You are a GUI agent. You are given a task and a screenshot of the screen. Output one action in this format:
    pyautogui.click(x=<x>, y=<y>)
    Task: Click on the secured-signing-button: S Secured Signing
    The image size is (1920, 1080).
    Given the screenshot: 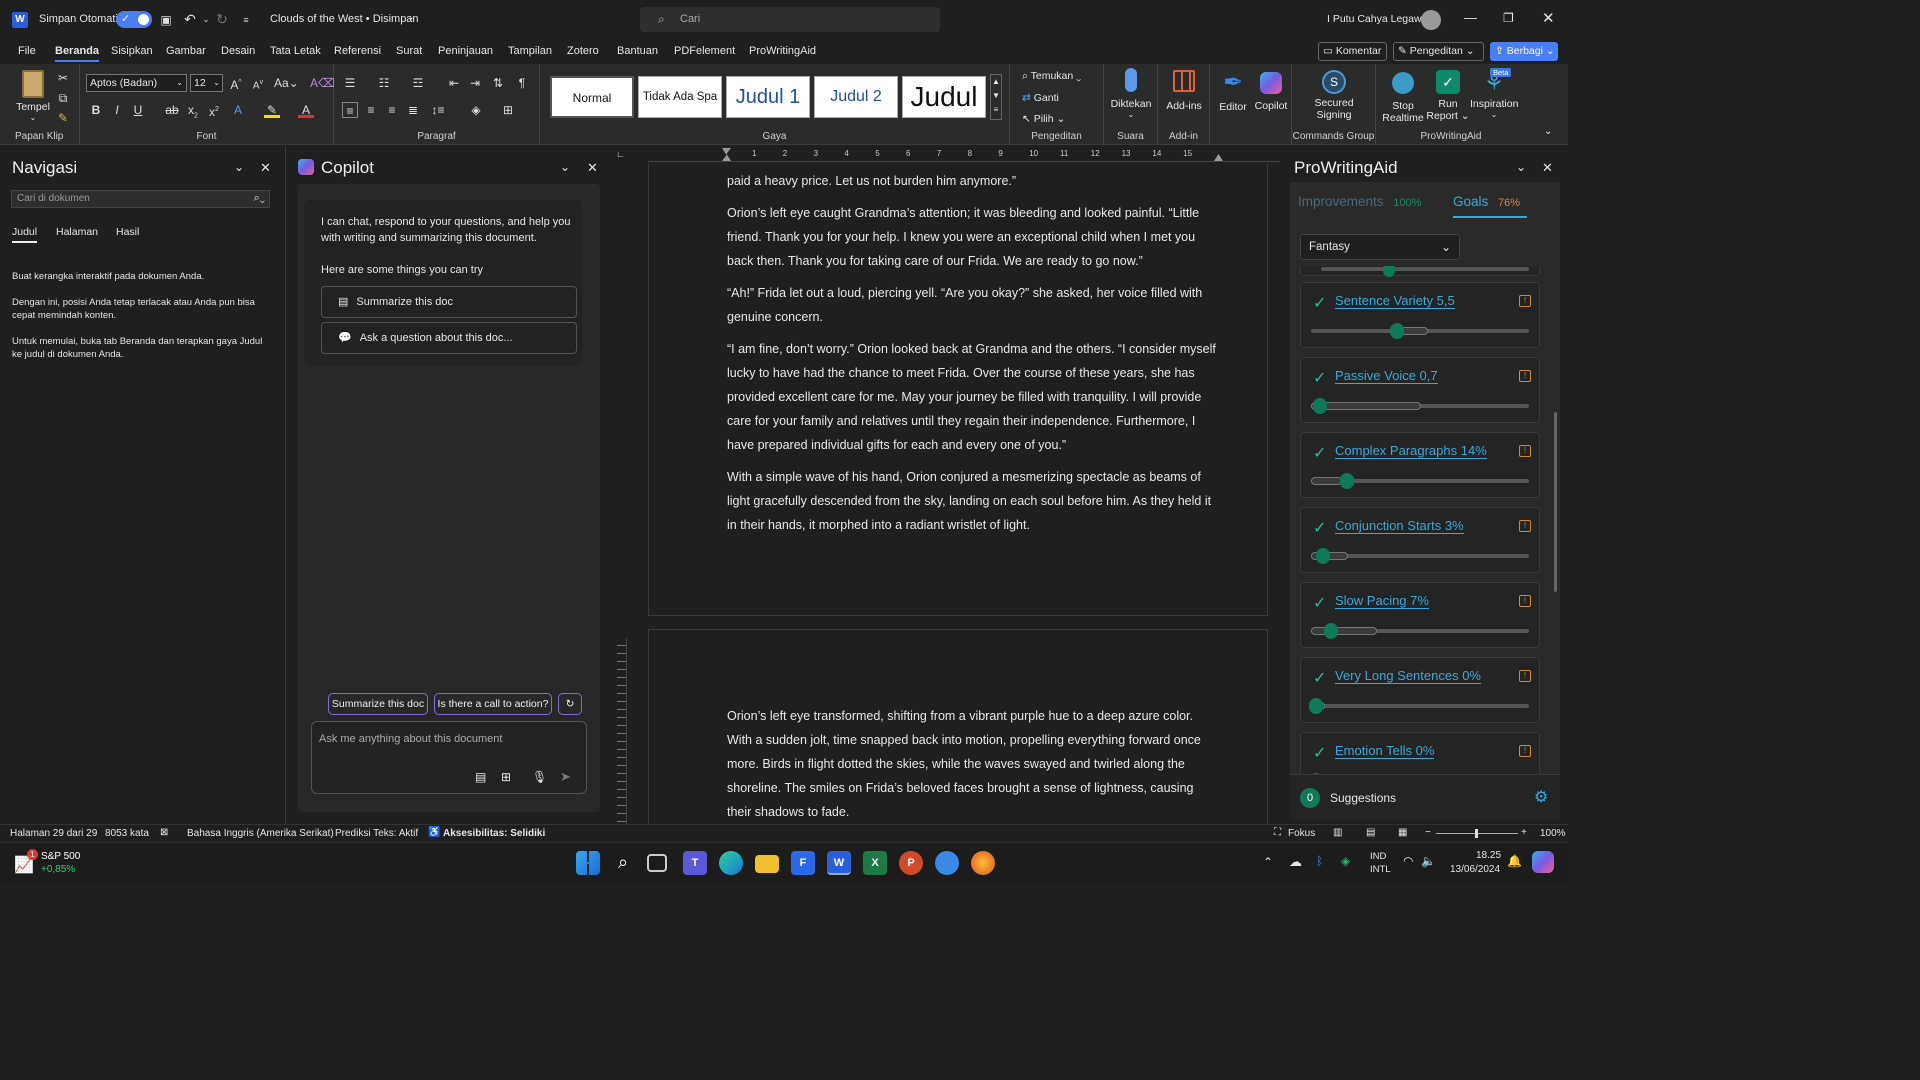 What is the action you would take?
    pyautogui.click(x=1334, y=94)
    